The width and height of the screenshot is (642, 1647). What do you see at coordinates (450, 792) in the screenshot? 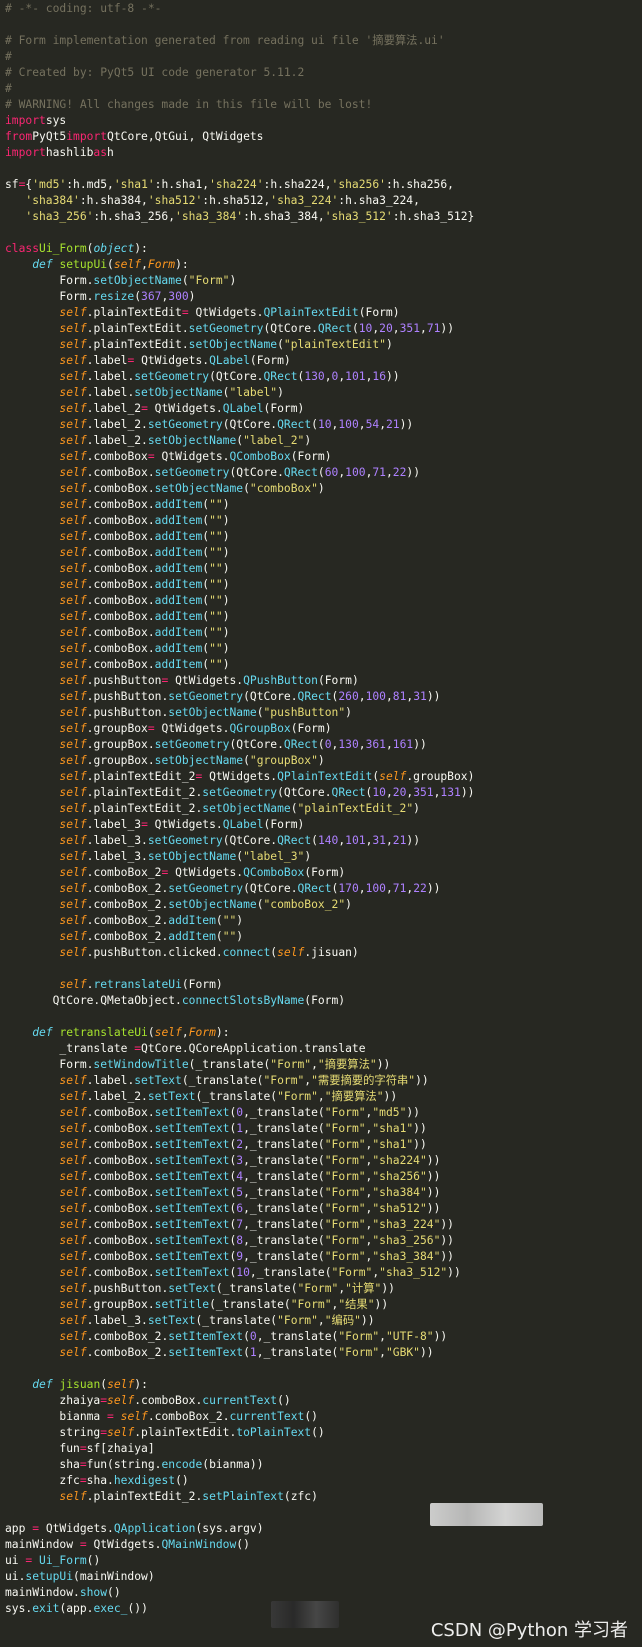
I see `code-token: 131` at bounding box center [450, 792].